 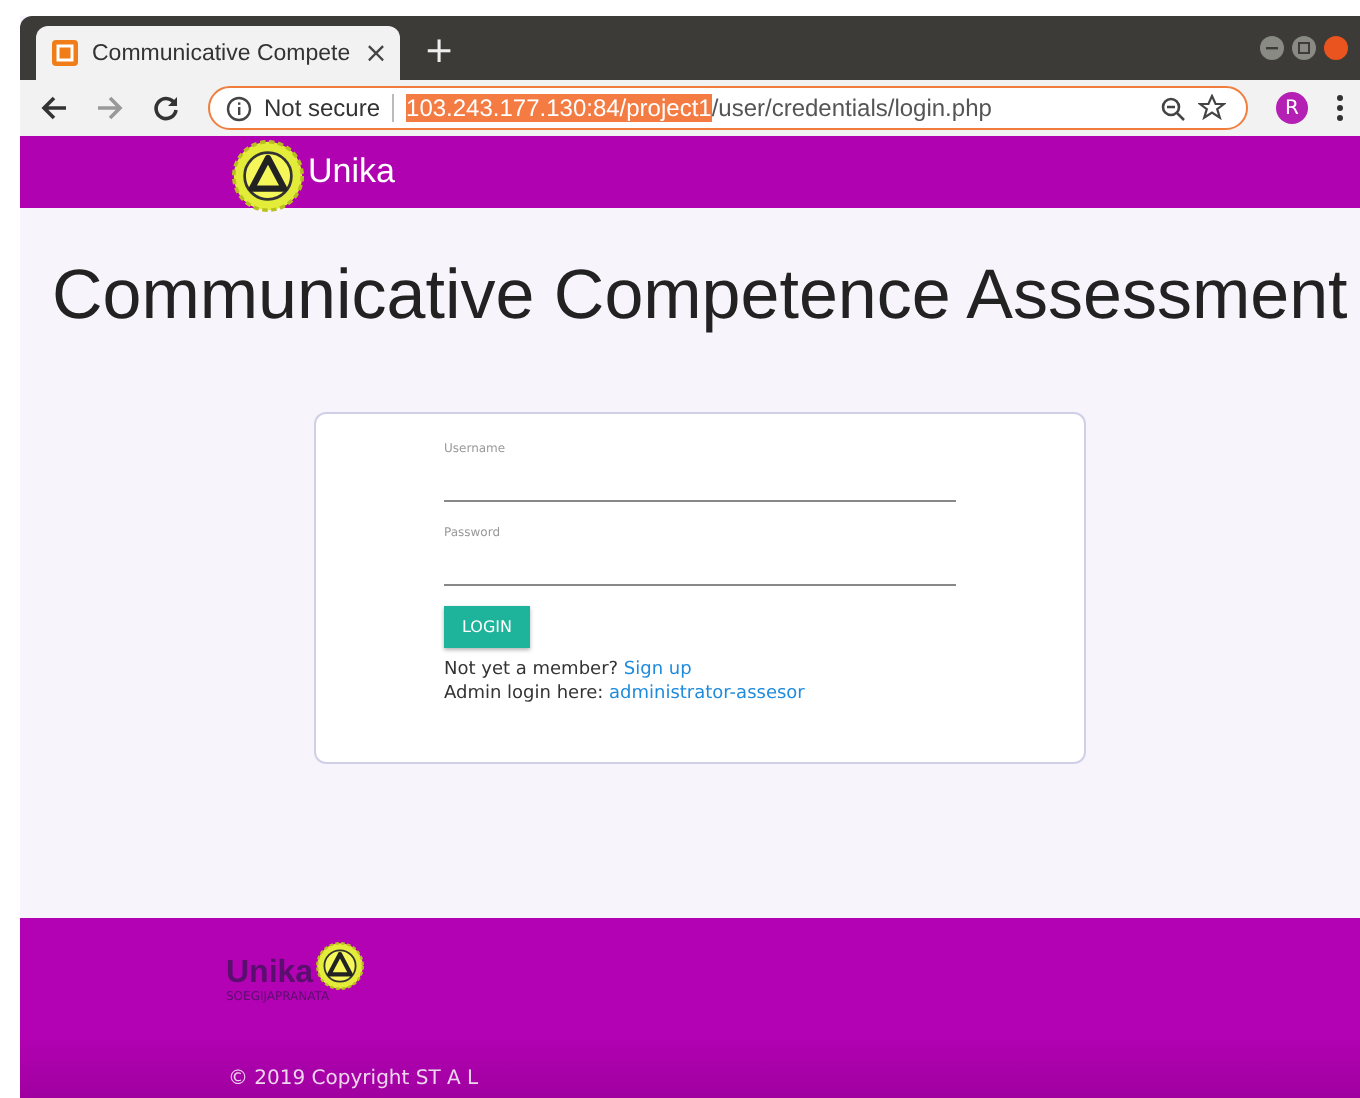 What do you see at coordinates (1336, 48) in the screenshot?
I see `close-window-button` at bounding box center [1336, 48].